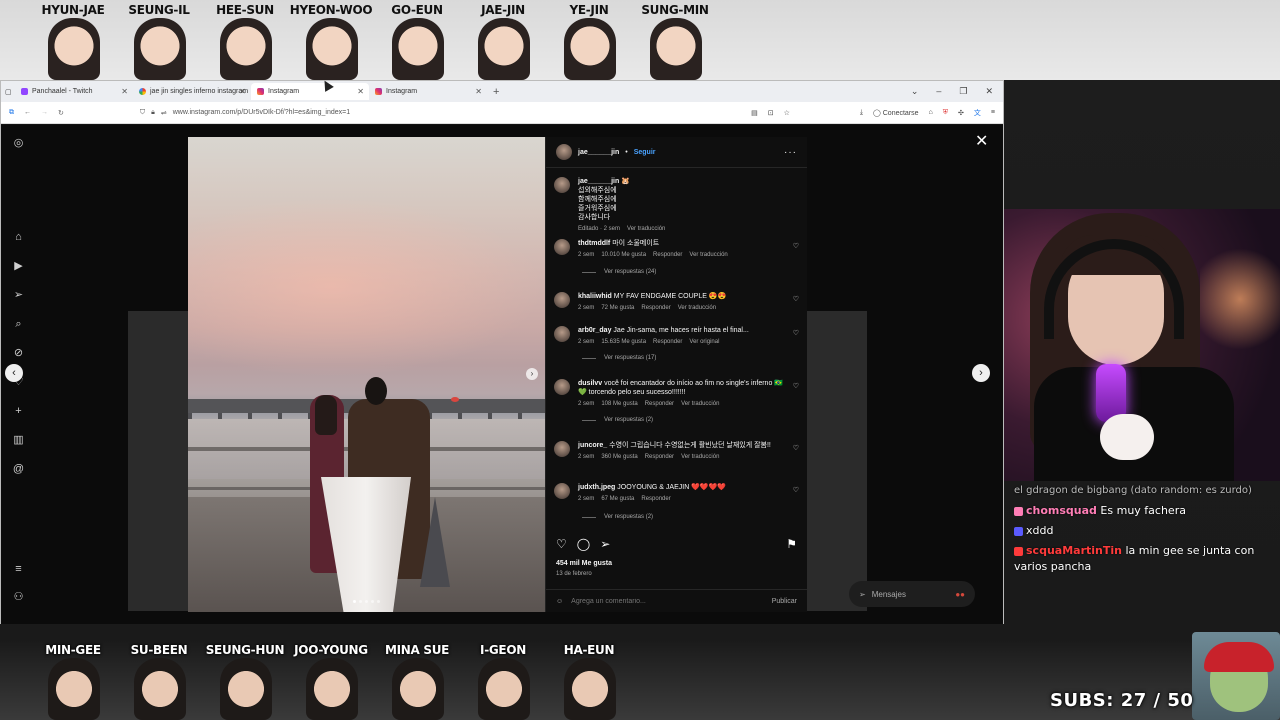 This screenshot has height=720, width=1280. Describe the element at coordinates (192, 91) in the screenshot. I see `tab-google-search: jae jin singles inferno instagram ✕` at that location.